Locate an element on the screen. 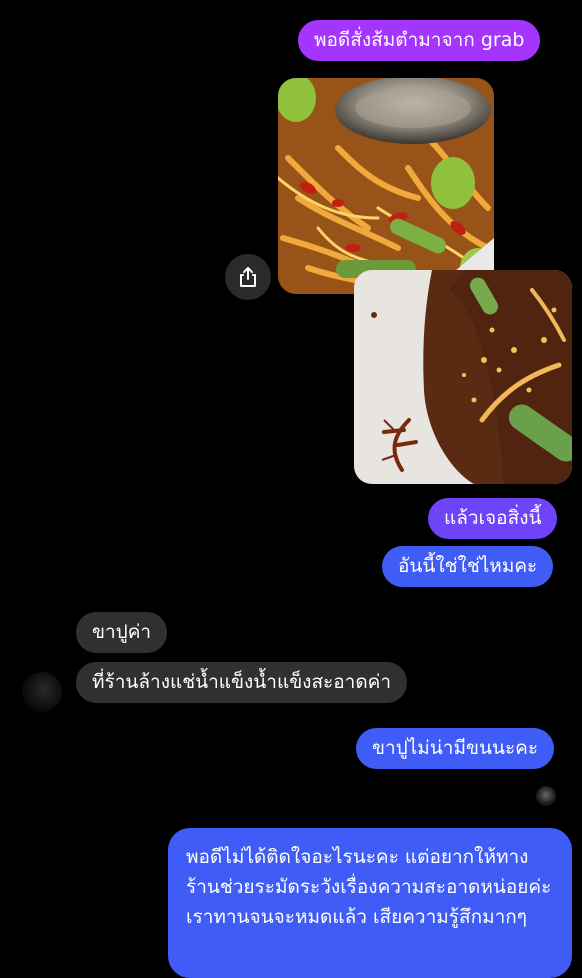 This screenshot has width=582, height=978. message-text: ขาปูไม่น่ามีขนนะคะ is located at coordinates (455, 748).